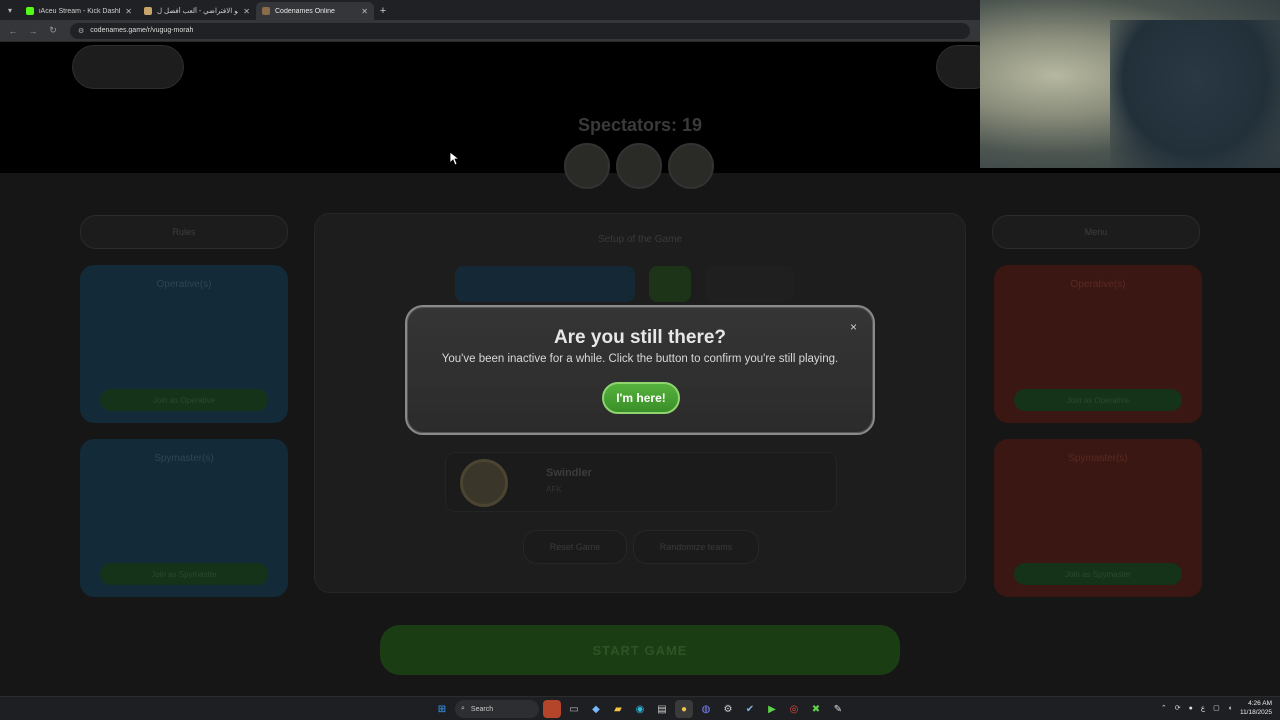  What do you see at coordinates (497, 709) in the screenshot?
I see `taskbar-search: ⌕ Search` at bounding box center [497, 709].